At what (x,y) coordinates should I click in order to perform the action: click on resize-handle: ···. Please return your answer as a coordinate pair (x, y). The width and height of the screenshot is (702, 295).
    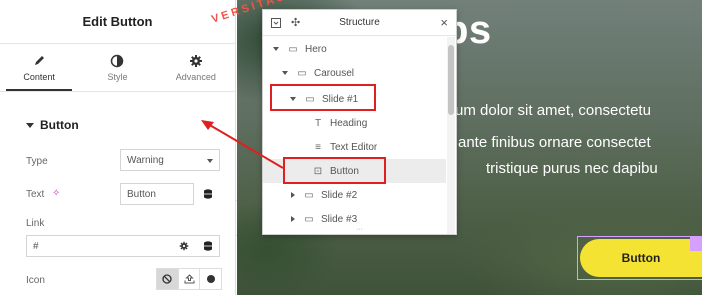
    Looking at the image, I should click on (359, 230).